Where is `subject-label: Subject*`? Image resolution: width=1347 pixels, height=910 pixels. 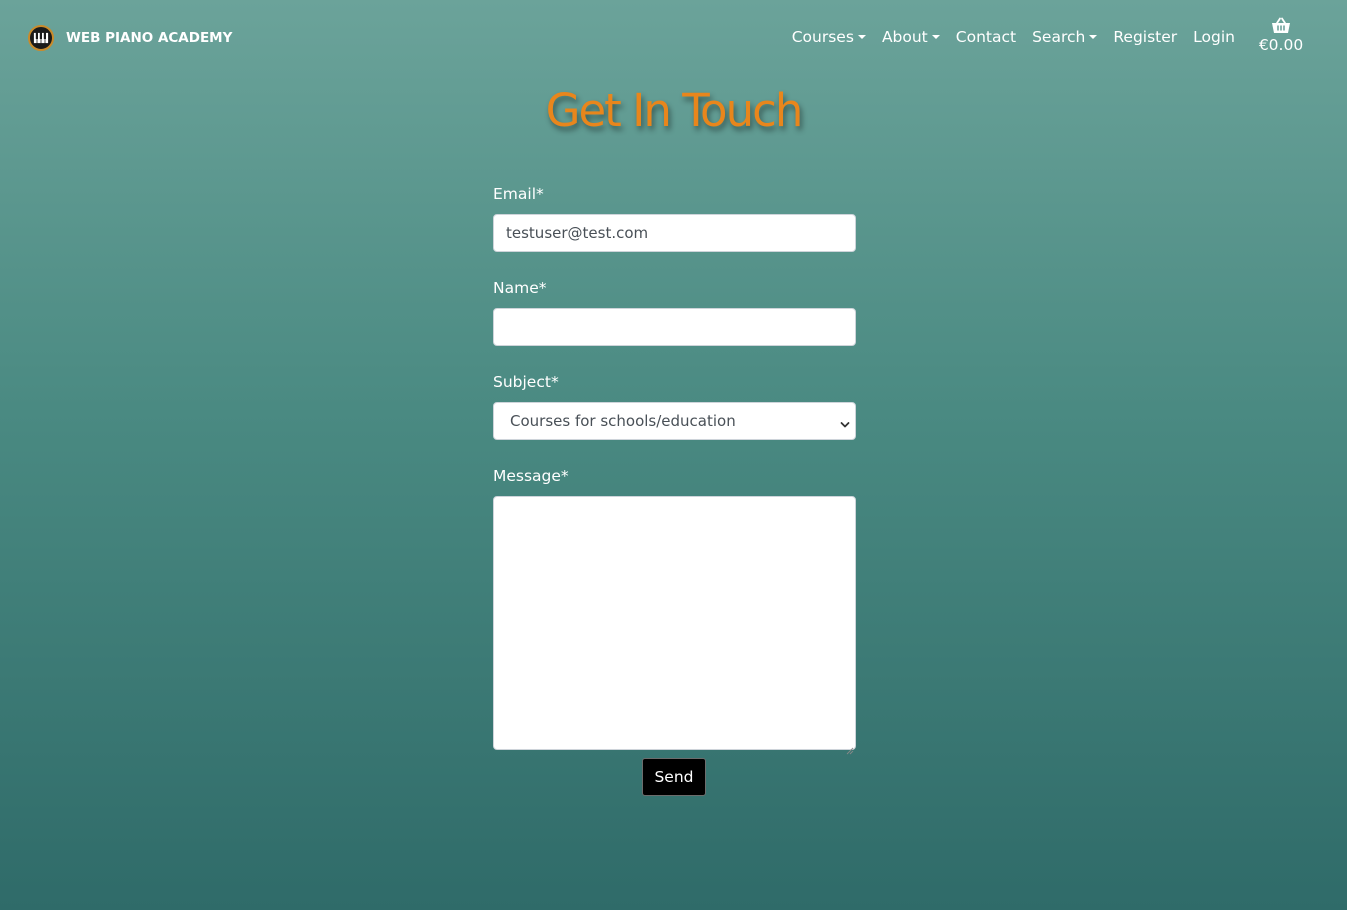
subject-label: Subject* is located at coordinates (526, 382).